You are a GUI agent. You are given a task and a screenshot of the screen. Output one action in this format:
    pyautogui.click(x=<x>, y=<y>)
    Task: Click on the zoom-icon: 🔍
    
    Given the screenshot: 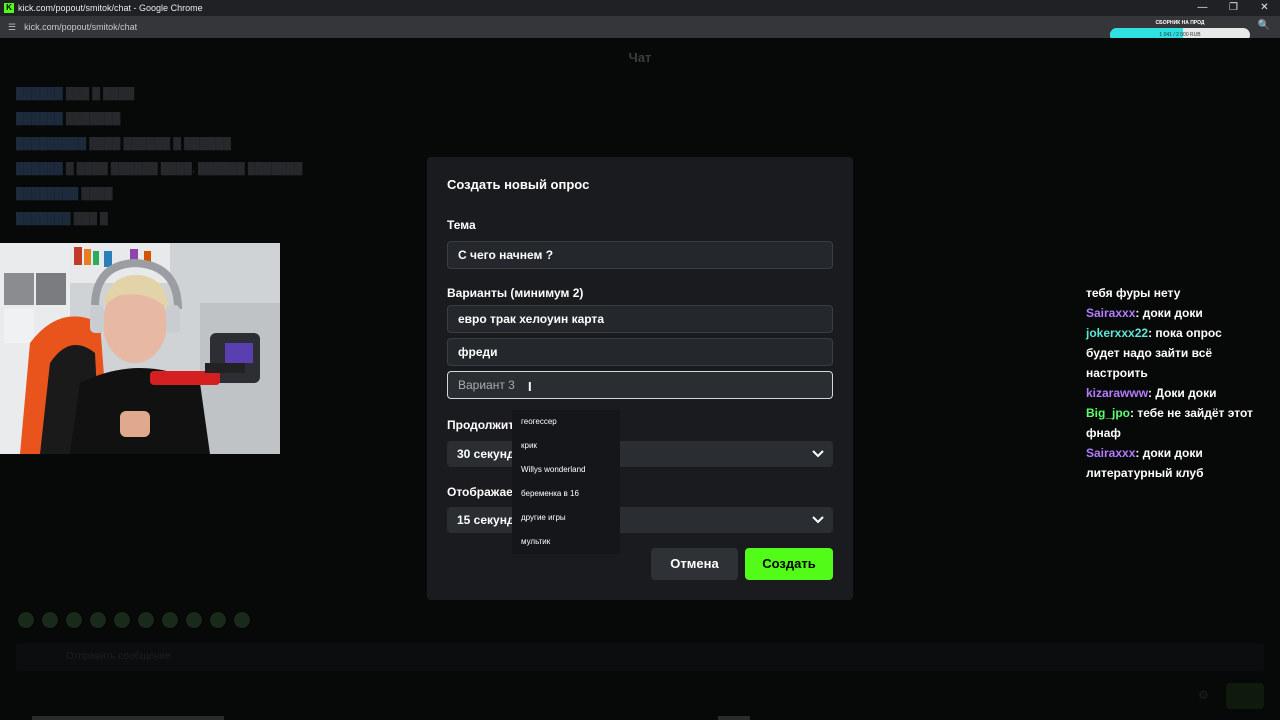 What is the action you would take?
    pyautogui.click(x=1264, y=25)
    